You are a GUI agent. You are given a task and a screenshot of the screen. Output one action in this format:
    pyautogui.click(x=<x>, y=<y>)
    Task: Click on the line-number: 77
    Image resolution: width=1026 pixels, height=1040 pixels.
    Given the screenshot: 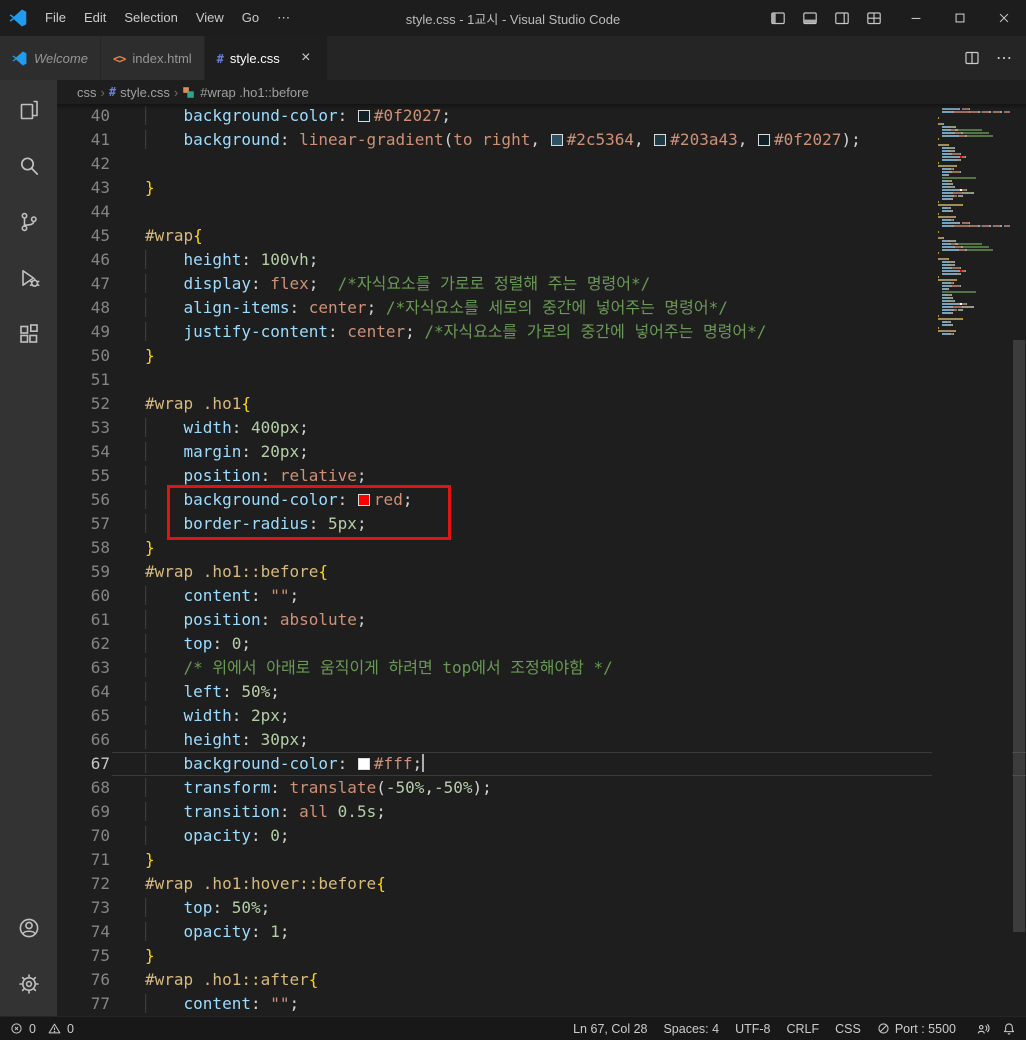 What is the action you would take?
    pyautogui.click(x=83, y=1004)
    